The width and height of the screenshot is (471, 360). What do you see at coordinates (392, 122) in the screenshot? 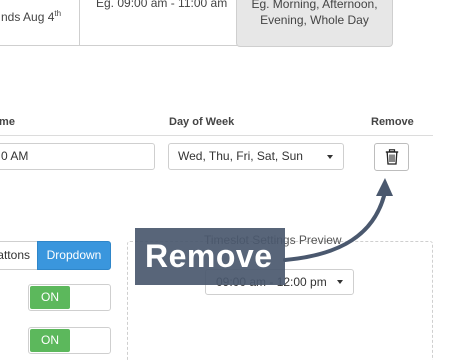
I see `column-header-remove: Remove` at bounding box center [392, 122].